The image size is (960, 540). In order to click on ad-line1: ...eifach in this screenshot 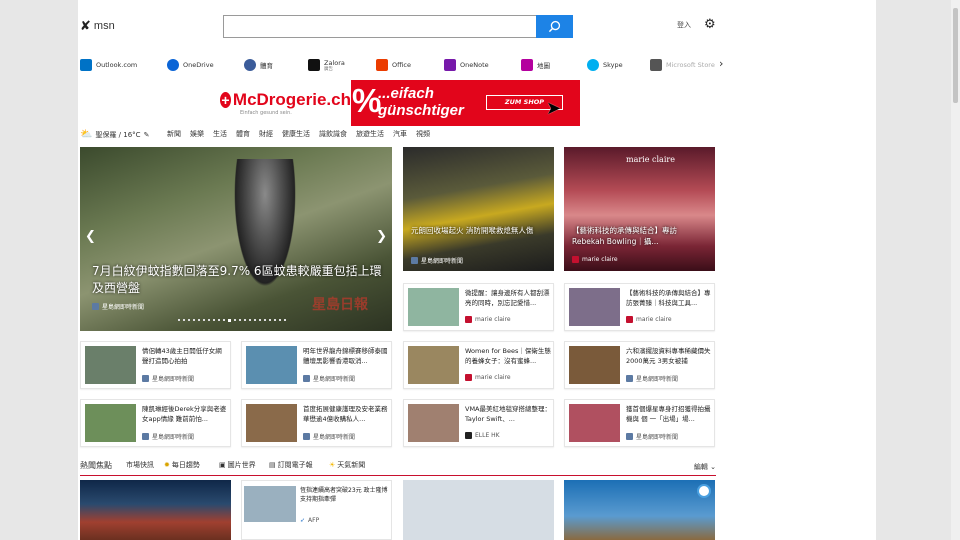, I will do `click(406, 93)`.